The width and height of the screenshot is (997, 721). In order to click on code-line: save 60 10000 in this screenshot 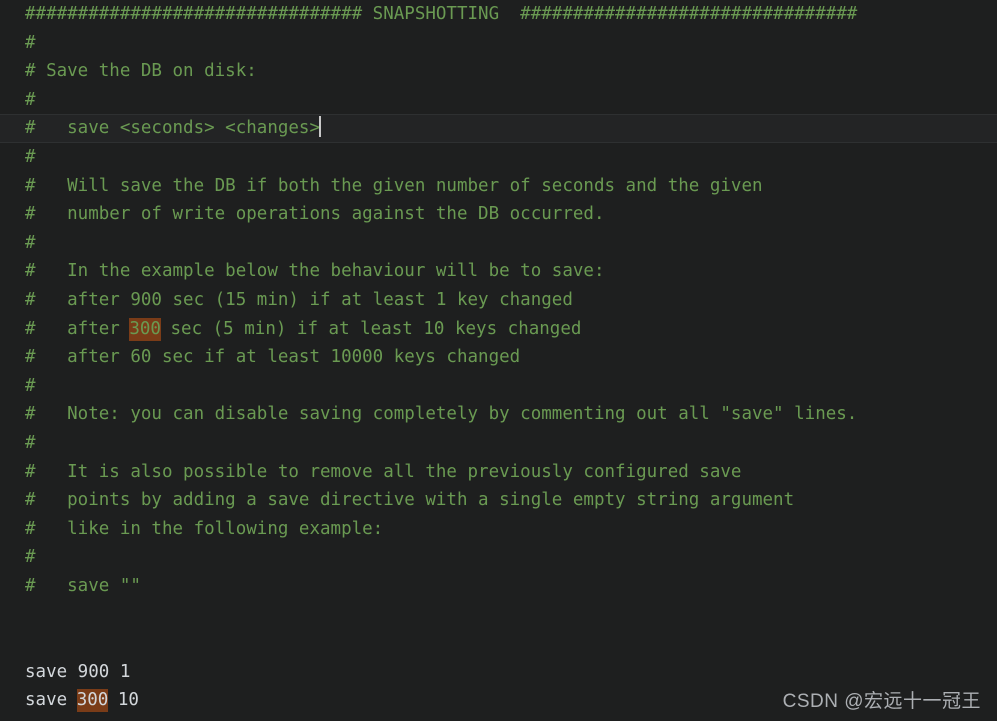, I will do `click(498, 718)`.